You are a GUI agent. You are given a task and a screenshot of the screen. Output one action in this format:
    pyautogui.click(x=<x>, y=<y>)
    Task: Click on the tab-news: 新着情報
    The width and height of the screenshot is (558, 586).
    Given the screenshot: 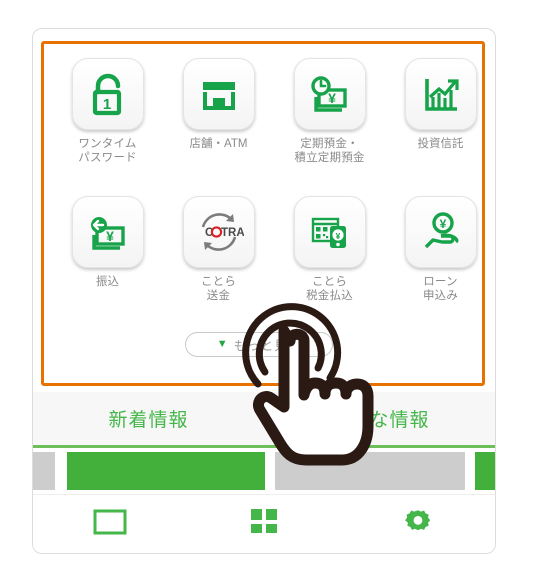 What is the action you would take?
    pyautogui.click(x=148, y=418)
    